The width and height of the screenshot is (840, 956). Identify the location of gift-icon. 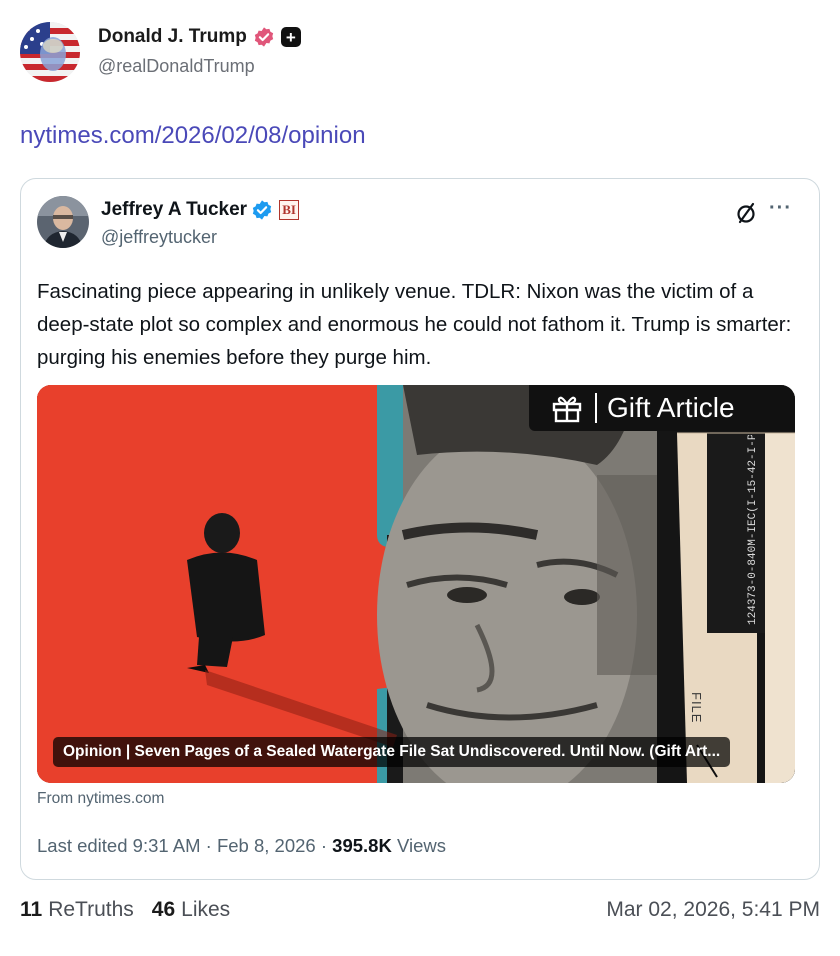
(567, 409).